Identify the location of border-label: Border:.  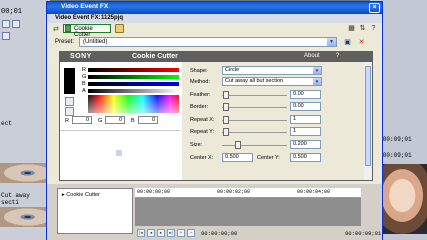
(199, 107).